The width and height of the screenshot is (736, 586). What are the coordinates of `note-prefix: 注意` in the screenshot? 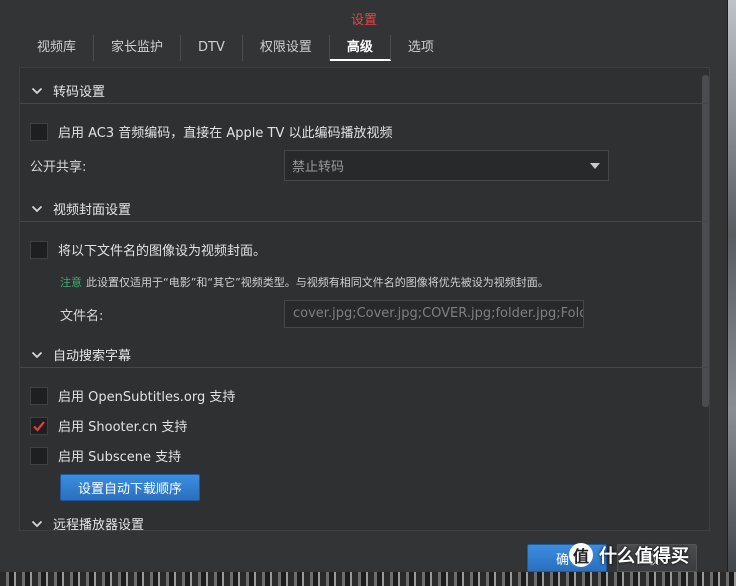 It's located at (71, 282).